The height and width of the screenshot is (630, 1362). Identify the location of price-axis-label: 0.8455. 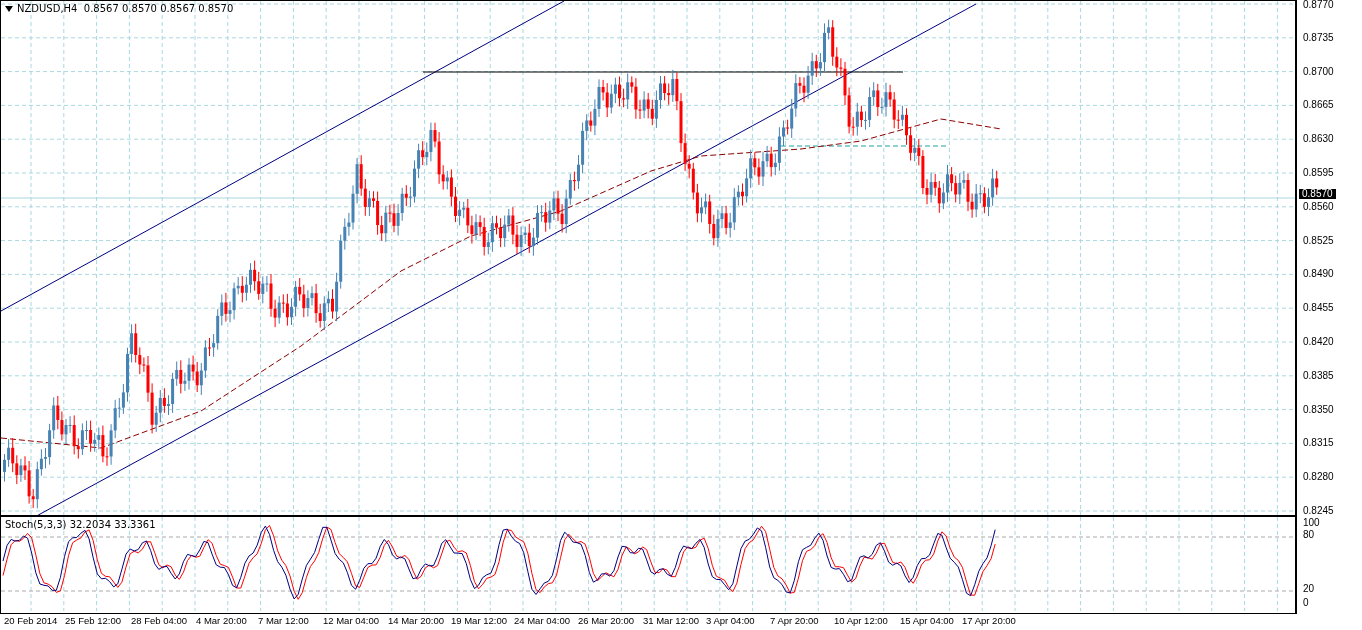
(1318, 308).